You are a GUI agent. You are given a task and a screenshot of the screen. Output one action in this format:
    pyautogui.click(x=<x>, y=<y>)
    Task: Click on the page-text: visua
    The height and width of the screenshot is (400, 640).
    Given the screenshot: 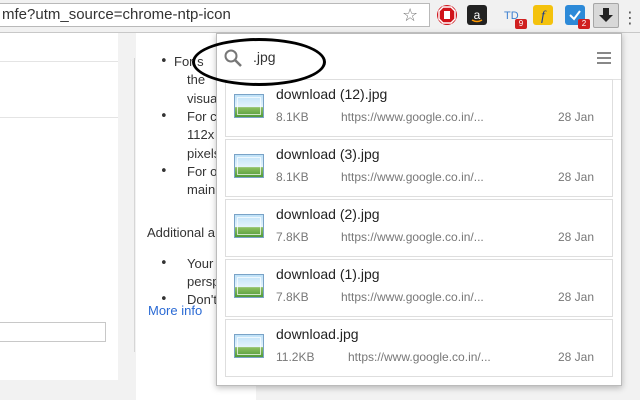 What is the action you would take?
    pyautogui.click(x=202, y=98)
    